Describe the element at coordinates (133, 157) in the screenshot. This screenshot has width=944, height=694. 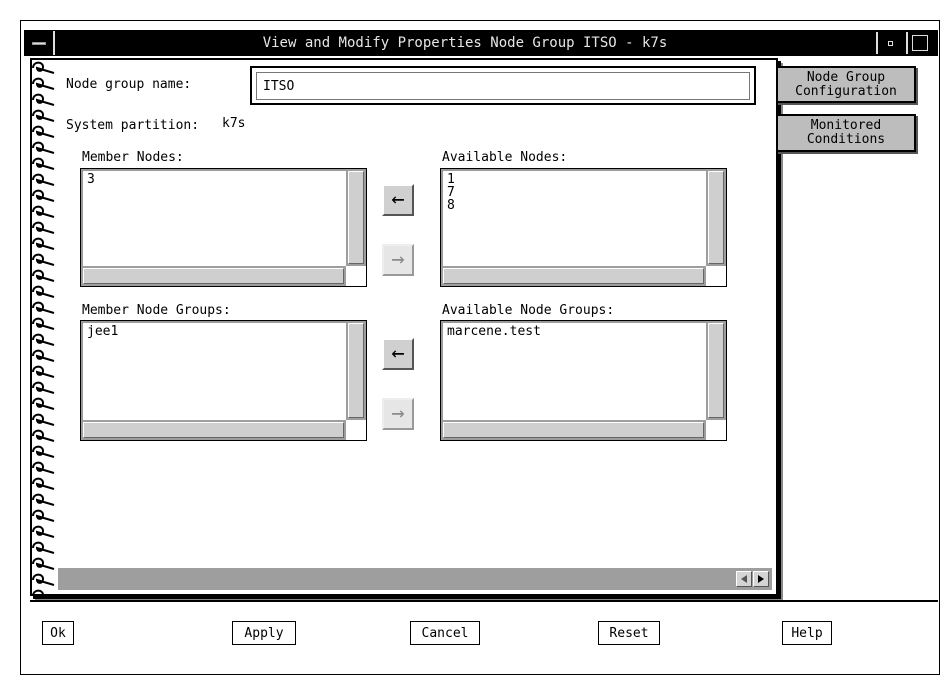
I see `member-nodes-label: Member Nodes:` at that location.